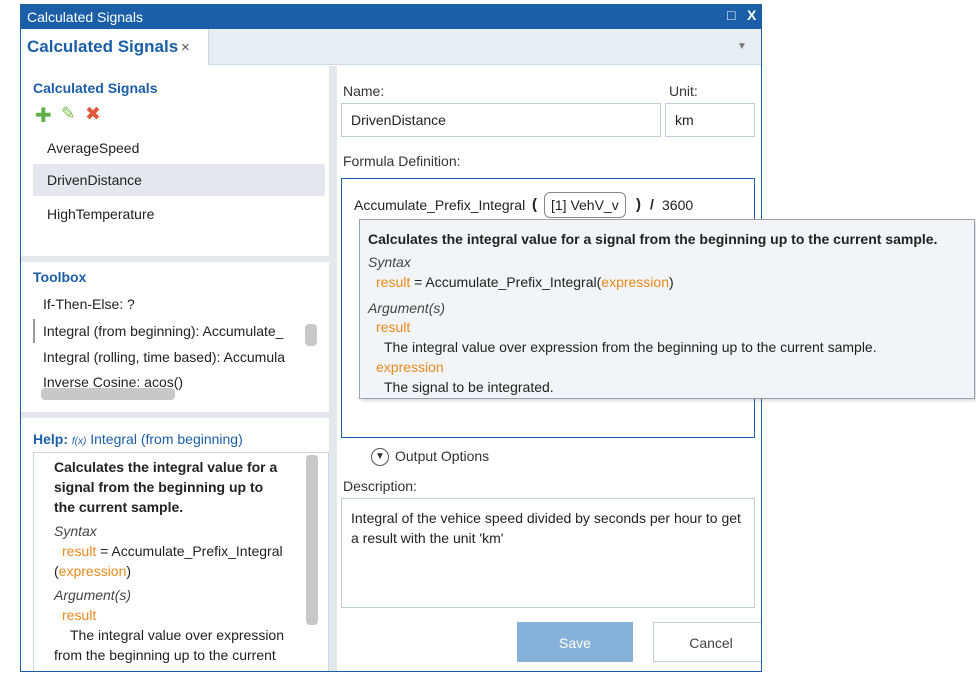  Describe the element at coordinates (671, 282) in the screenshot. I see `tooltip-syntax-rest-2: )` at that location.